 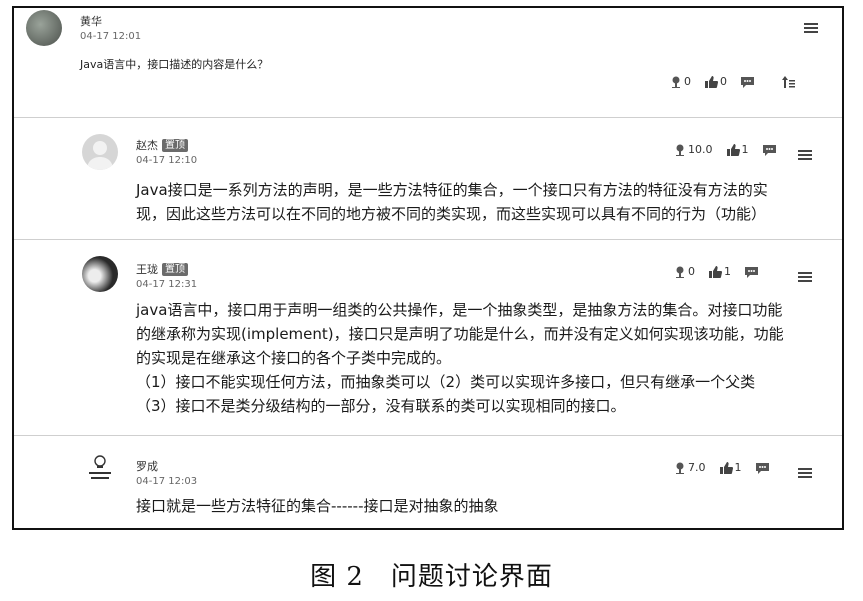 I want to click on sort-button, so click(x=788, y=81).